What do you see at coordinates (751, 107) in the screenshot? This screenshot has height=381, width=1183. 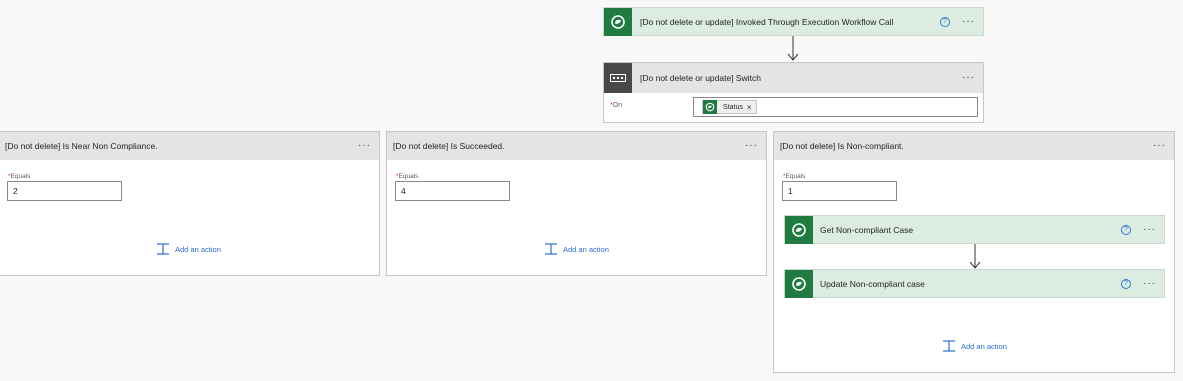 I see `remove-token-icon: ×` at bounding box center [751, 107].